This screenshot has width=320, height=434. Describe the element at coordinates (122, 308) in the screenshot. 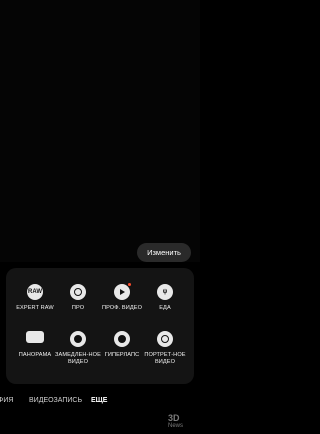

I see `mode-label: ПРОФ. ВИДЕО` at that location.